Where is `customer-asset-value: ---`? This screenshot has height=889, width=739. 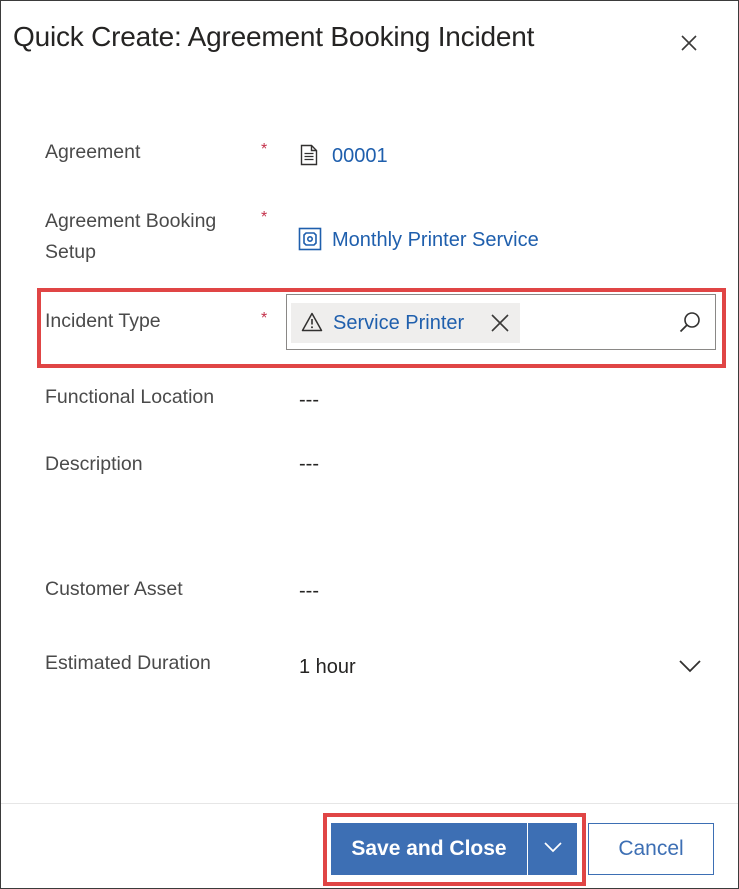 customer-asset-value: --- is located at coordinates (309, 591).